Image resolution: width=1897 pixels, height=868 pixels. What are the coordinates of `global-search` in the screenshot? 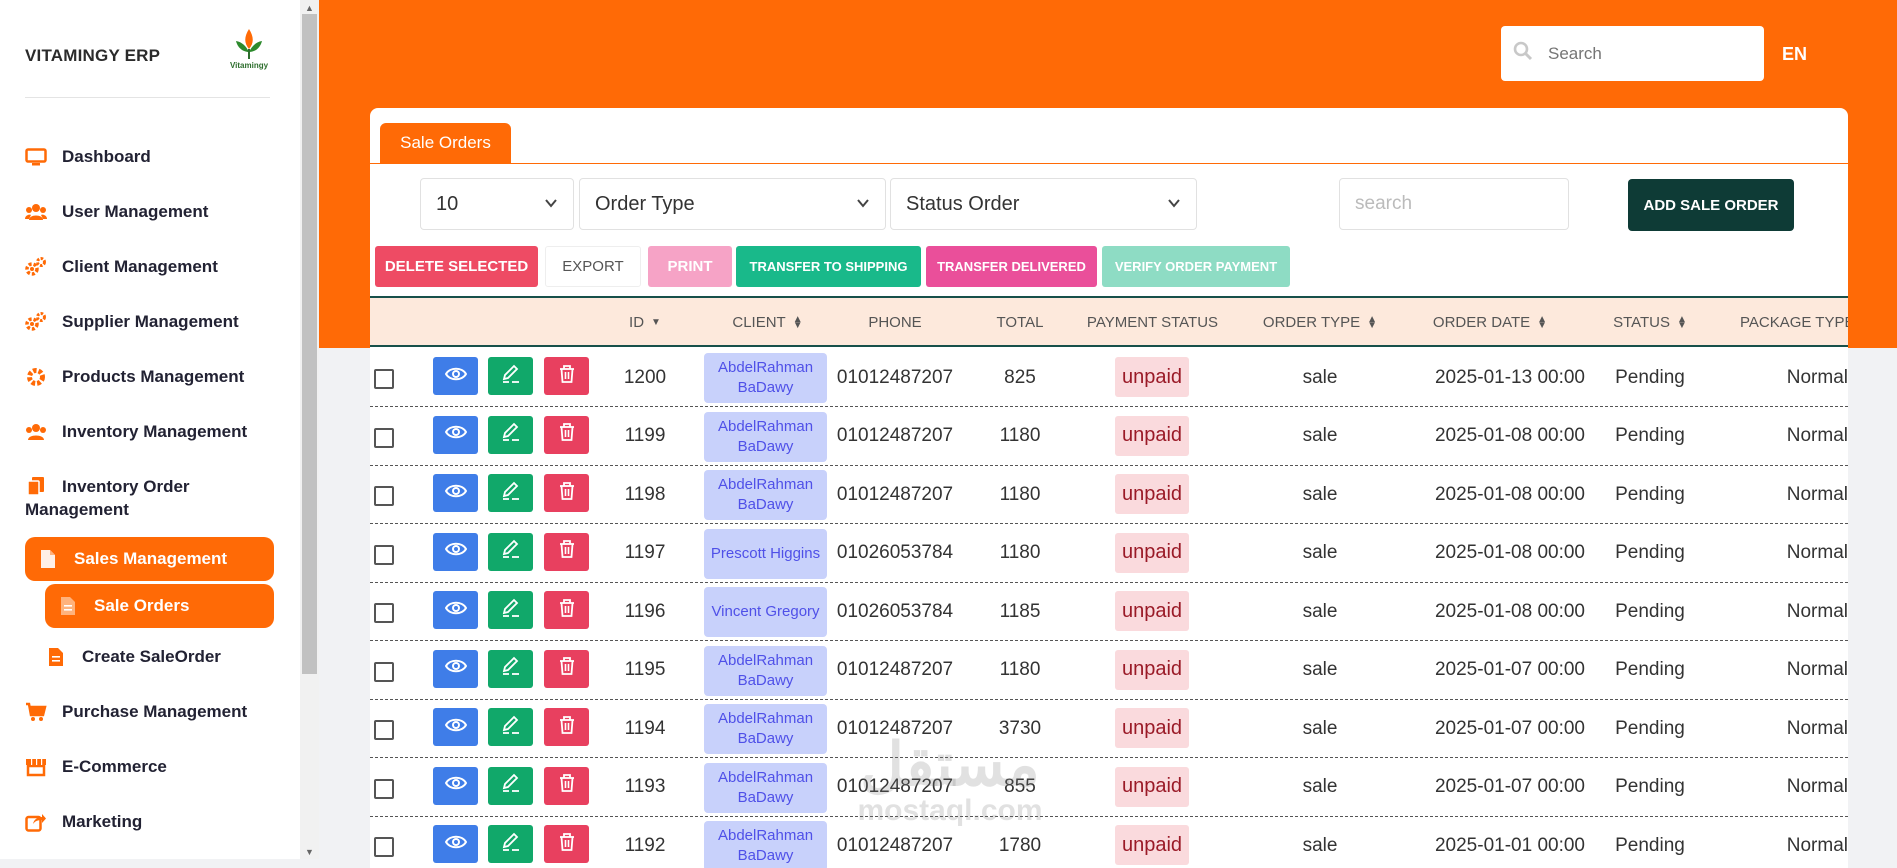 It's located at (1632, 53).